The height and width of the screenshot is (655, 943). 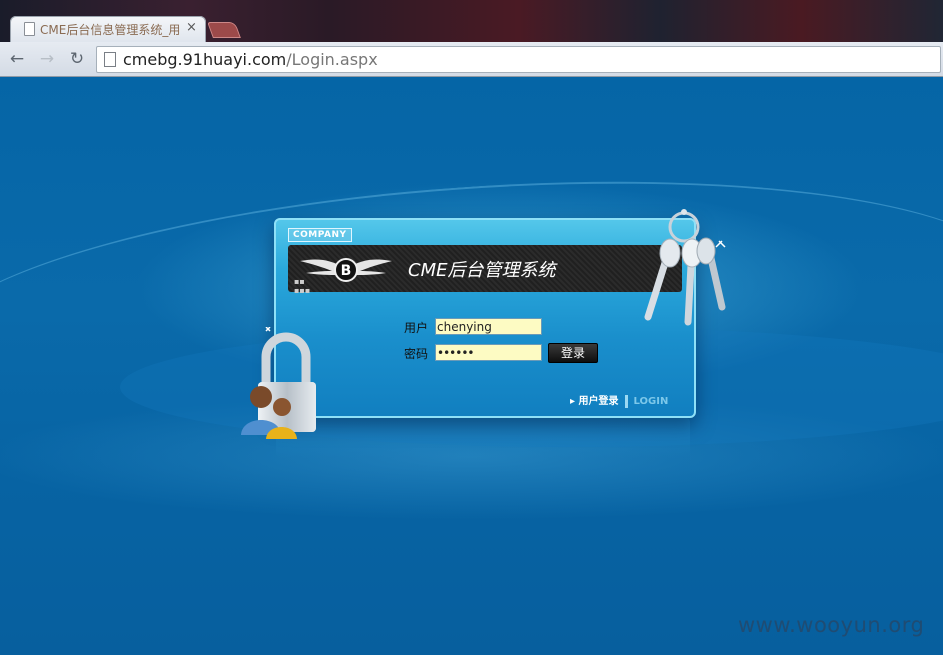 What do you see at coordinates (17, 59) in the screenshot?
I see `back-button: ←` at bounding box center [17, 59].